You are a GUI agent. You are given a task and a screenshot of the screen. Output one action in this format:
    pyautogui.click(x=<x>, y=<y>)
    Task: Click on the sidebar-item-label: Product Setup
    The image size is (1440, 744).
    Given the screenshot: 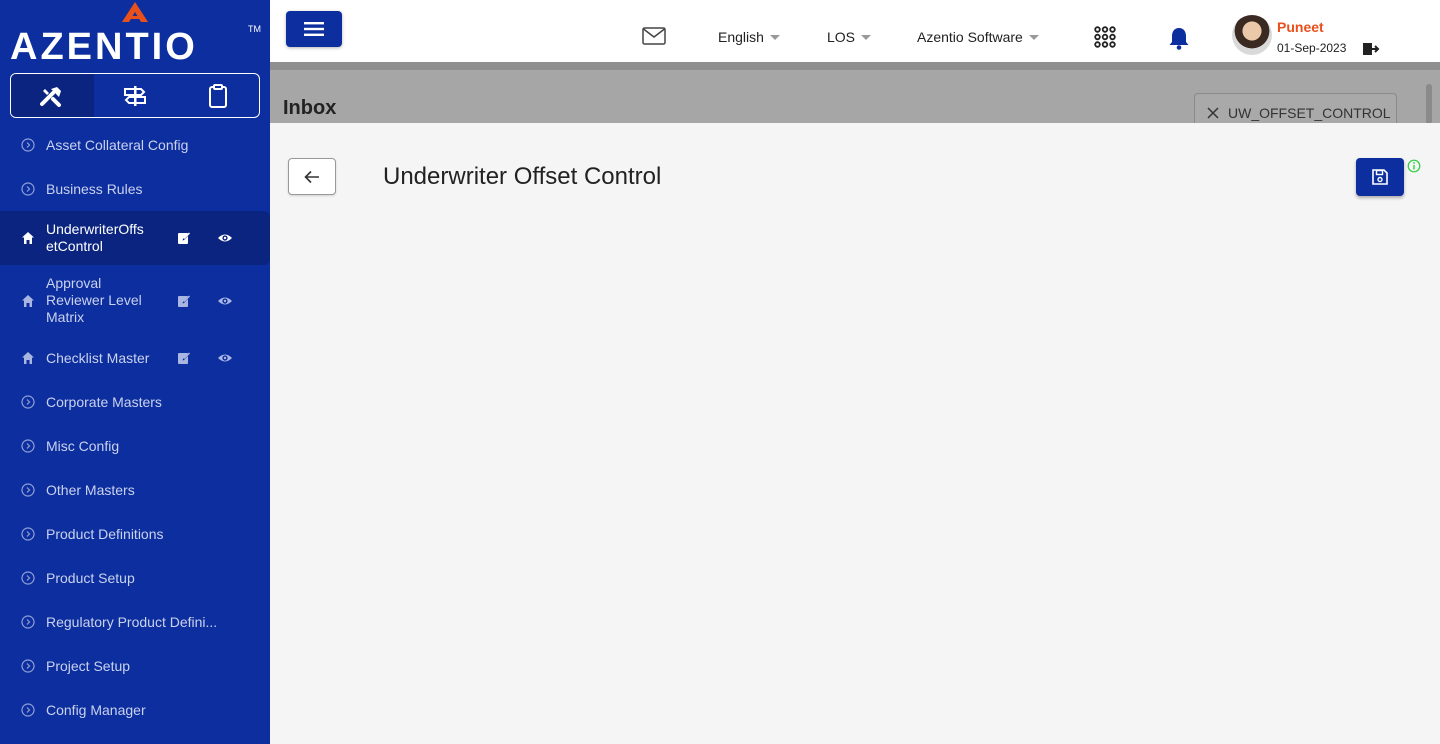 What is the action you would take?
    pyautogui.click(x=90, y=577)
    